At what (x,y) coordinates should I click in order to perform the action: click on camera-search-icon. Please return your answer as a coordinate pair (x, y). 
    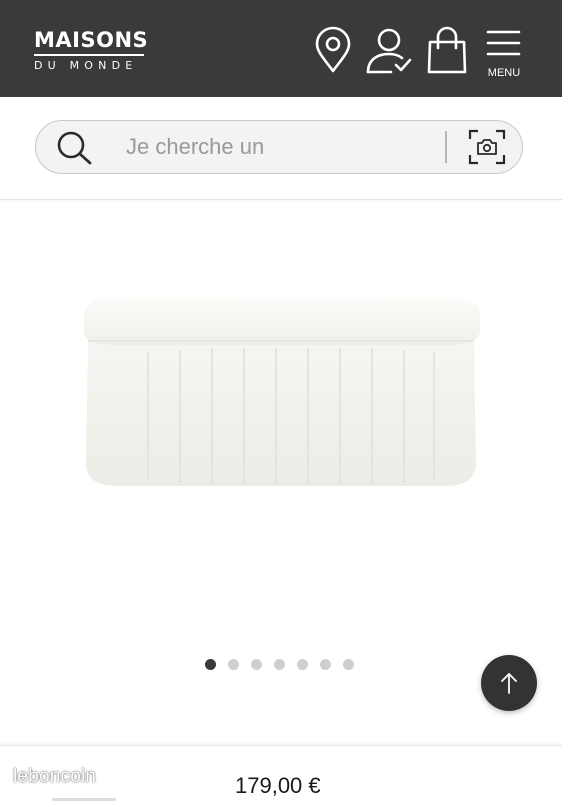
    Looking at the image, I should click on (487, 147).